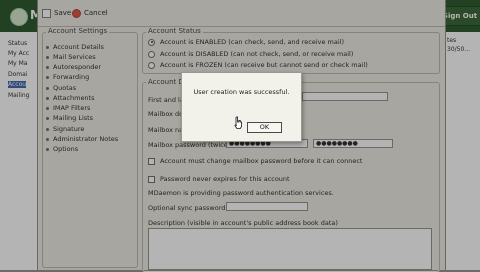  I want to click on ok-button: OK, so click(264, 127).